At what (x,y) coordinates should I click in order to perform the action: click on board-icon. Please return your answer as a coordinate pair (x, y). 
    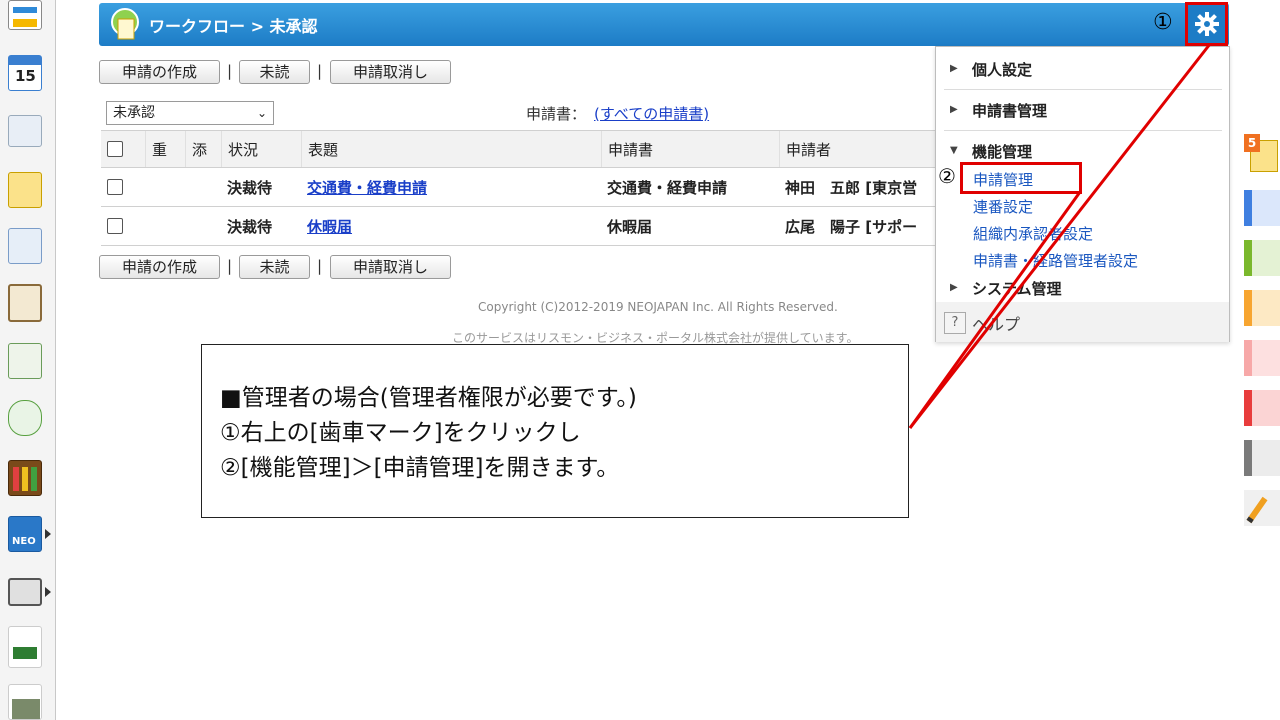
    Looking at the image, I should click on (25, 246).